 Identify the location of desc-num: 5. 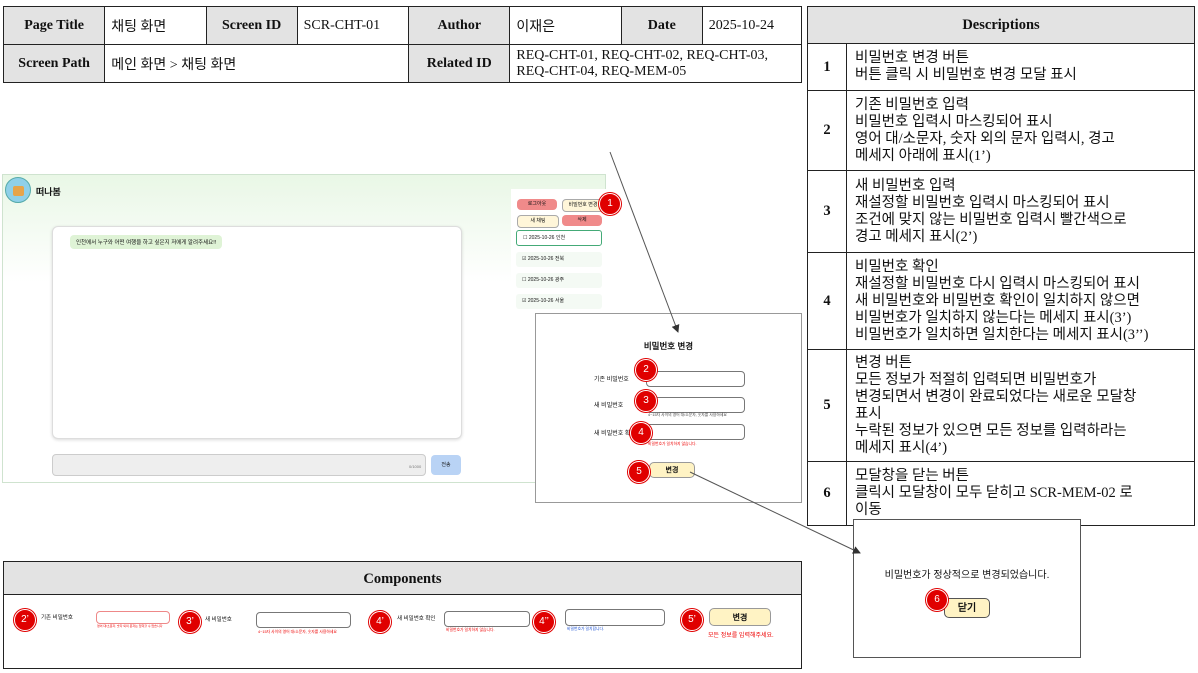
(827, 405).